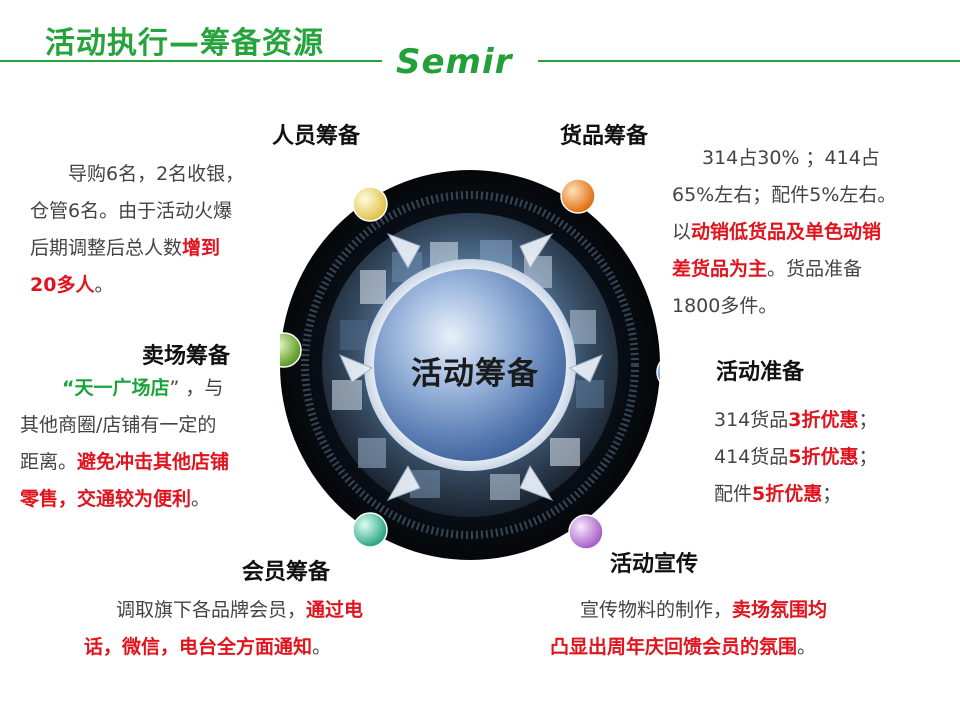 The width and height of the screenshot is (960, 720). Describe the element at coordinates (49, 462) in the screenshot. I see `text-span: 距离。` at that location.